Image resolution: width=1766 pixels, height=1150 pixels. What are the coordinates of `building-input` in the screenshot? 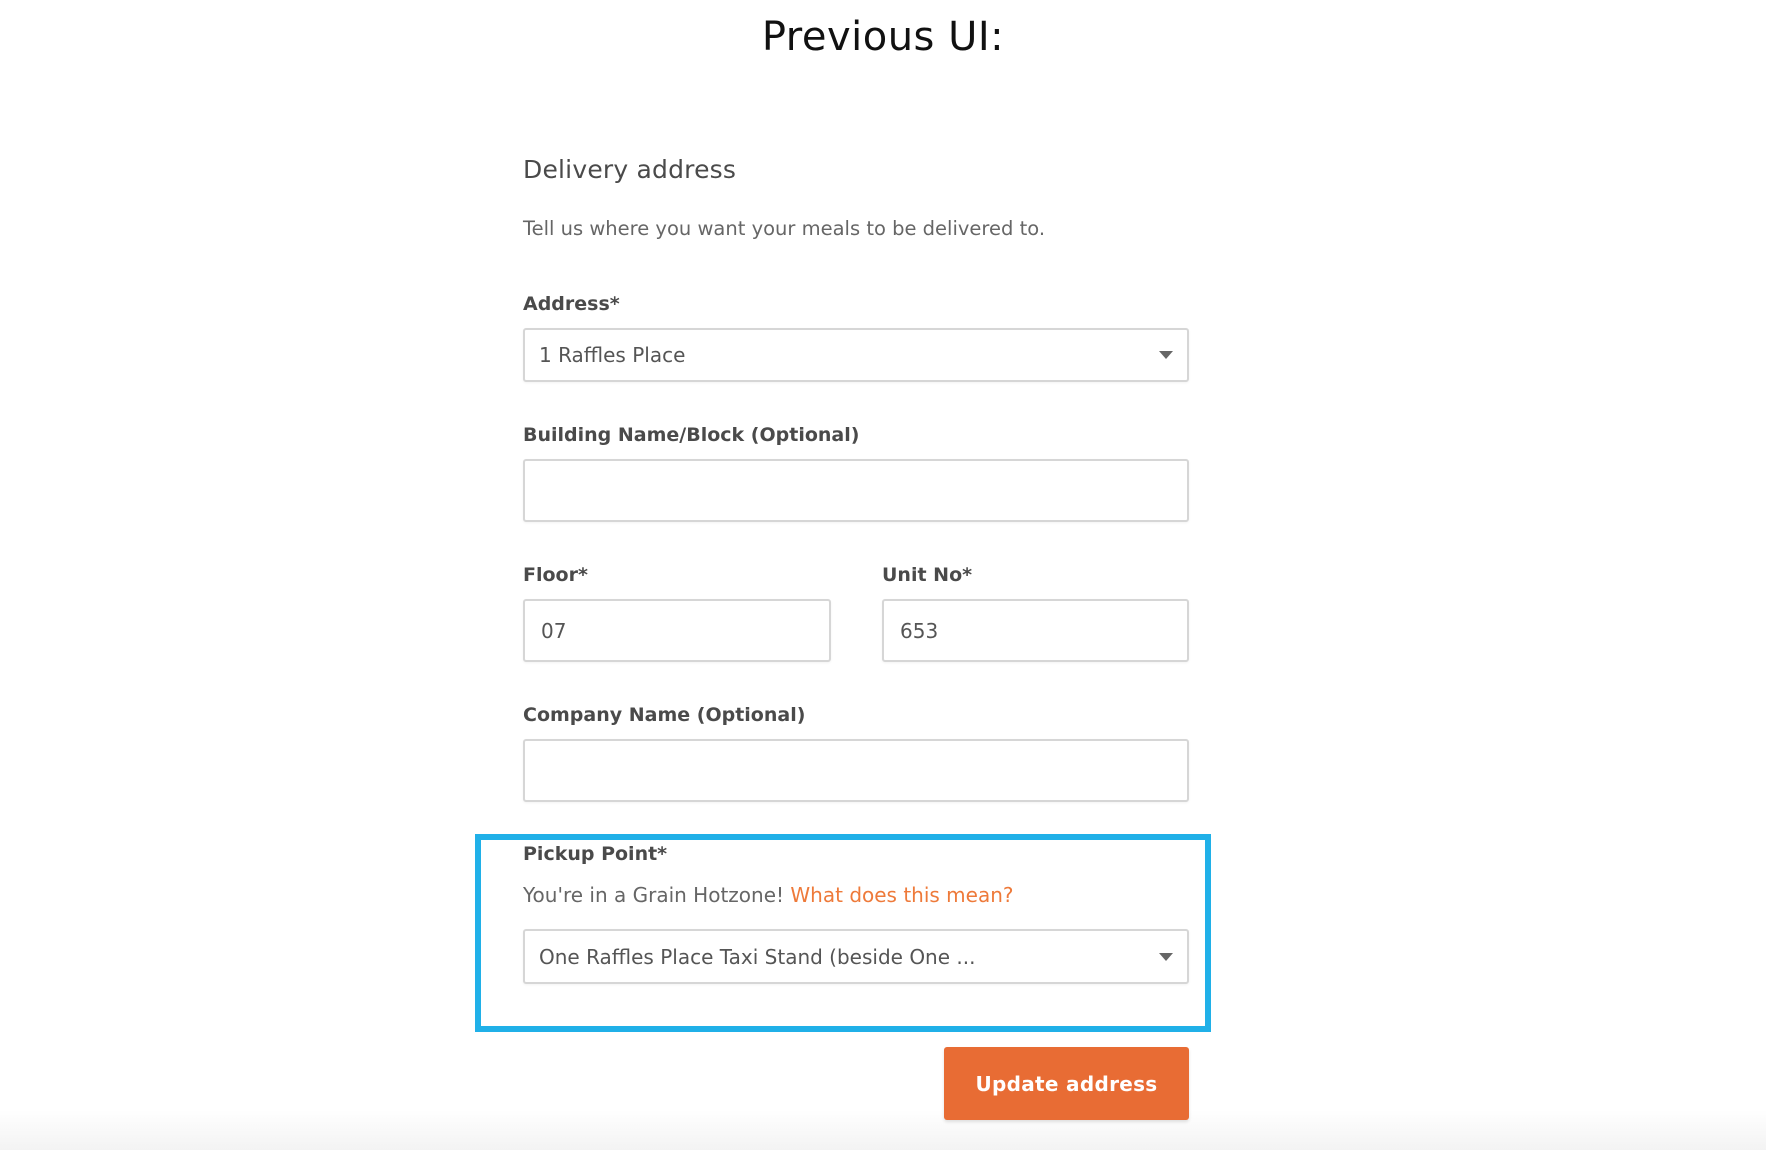 It's located at (856, 490).